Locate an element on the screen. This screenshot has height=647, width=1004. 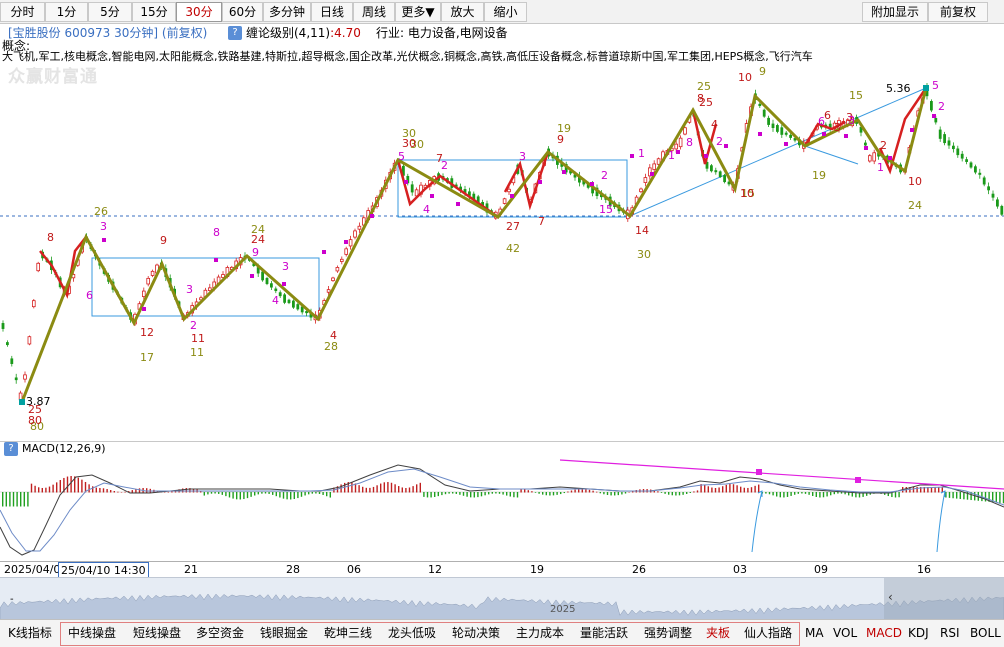
tab-vol: VOL is located at coordinates (845, 633).